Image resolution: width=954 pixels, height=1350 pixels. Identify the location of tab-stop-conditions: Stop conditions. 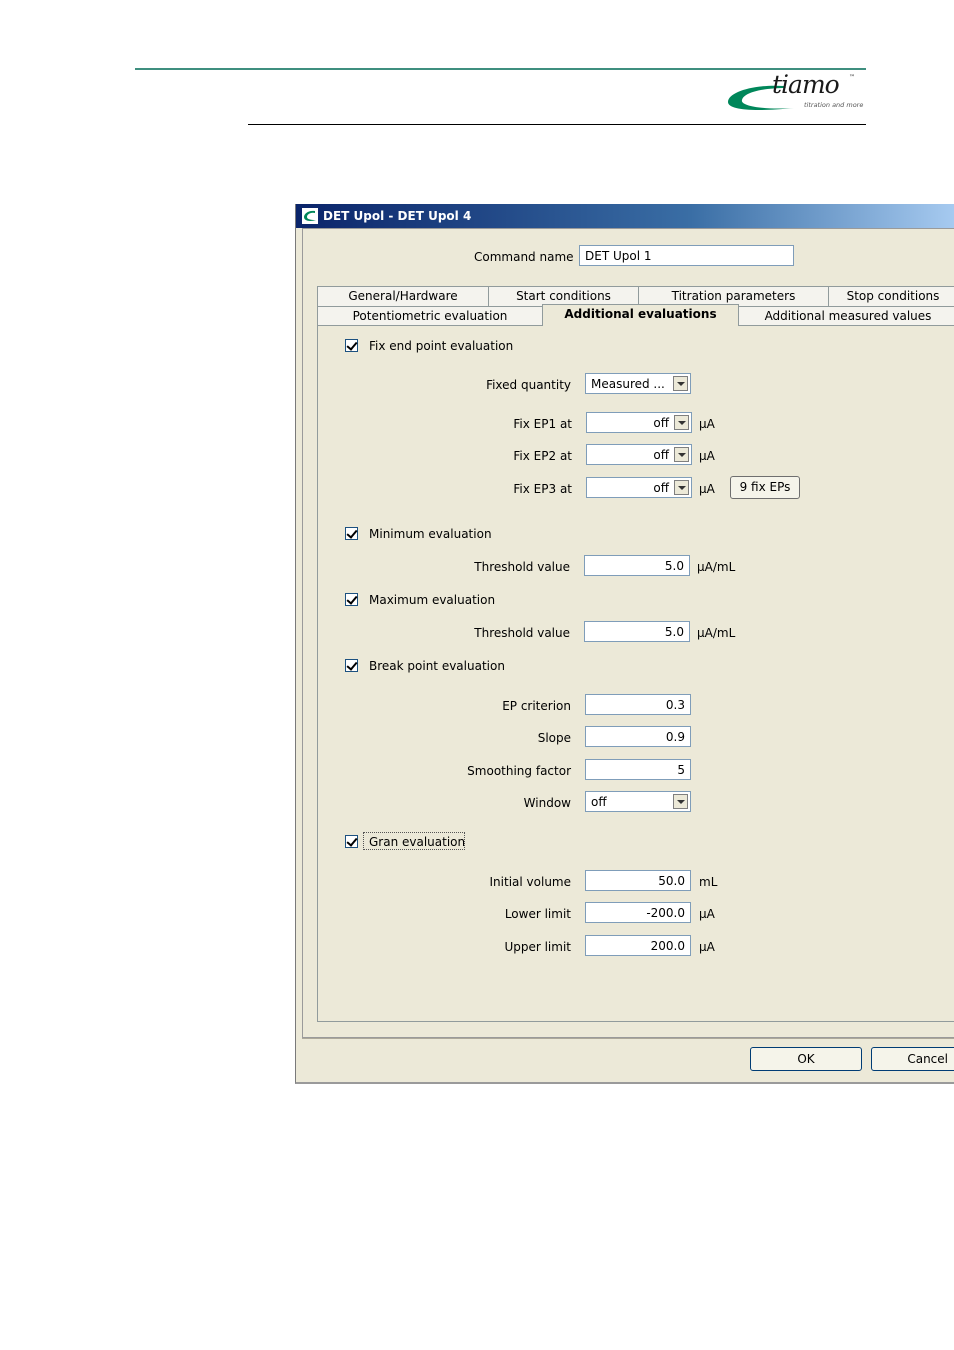
(891, 296).